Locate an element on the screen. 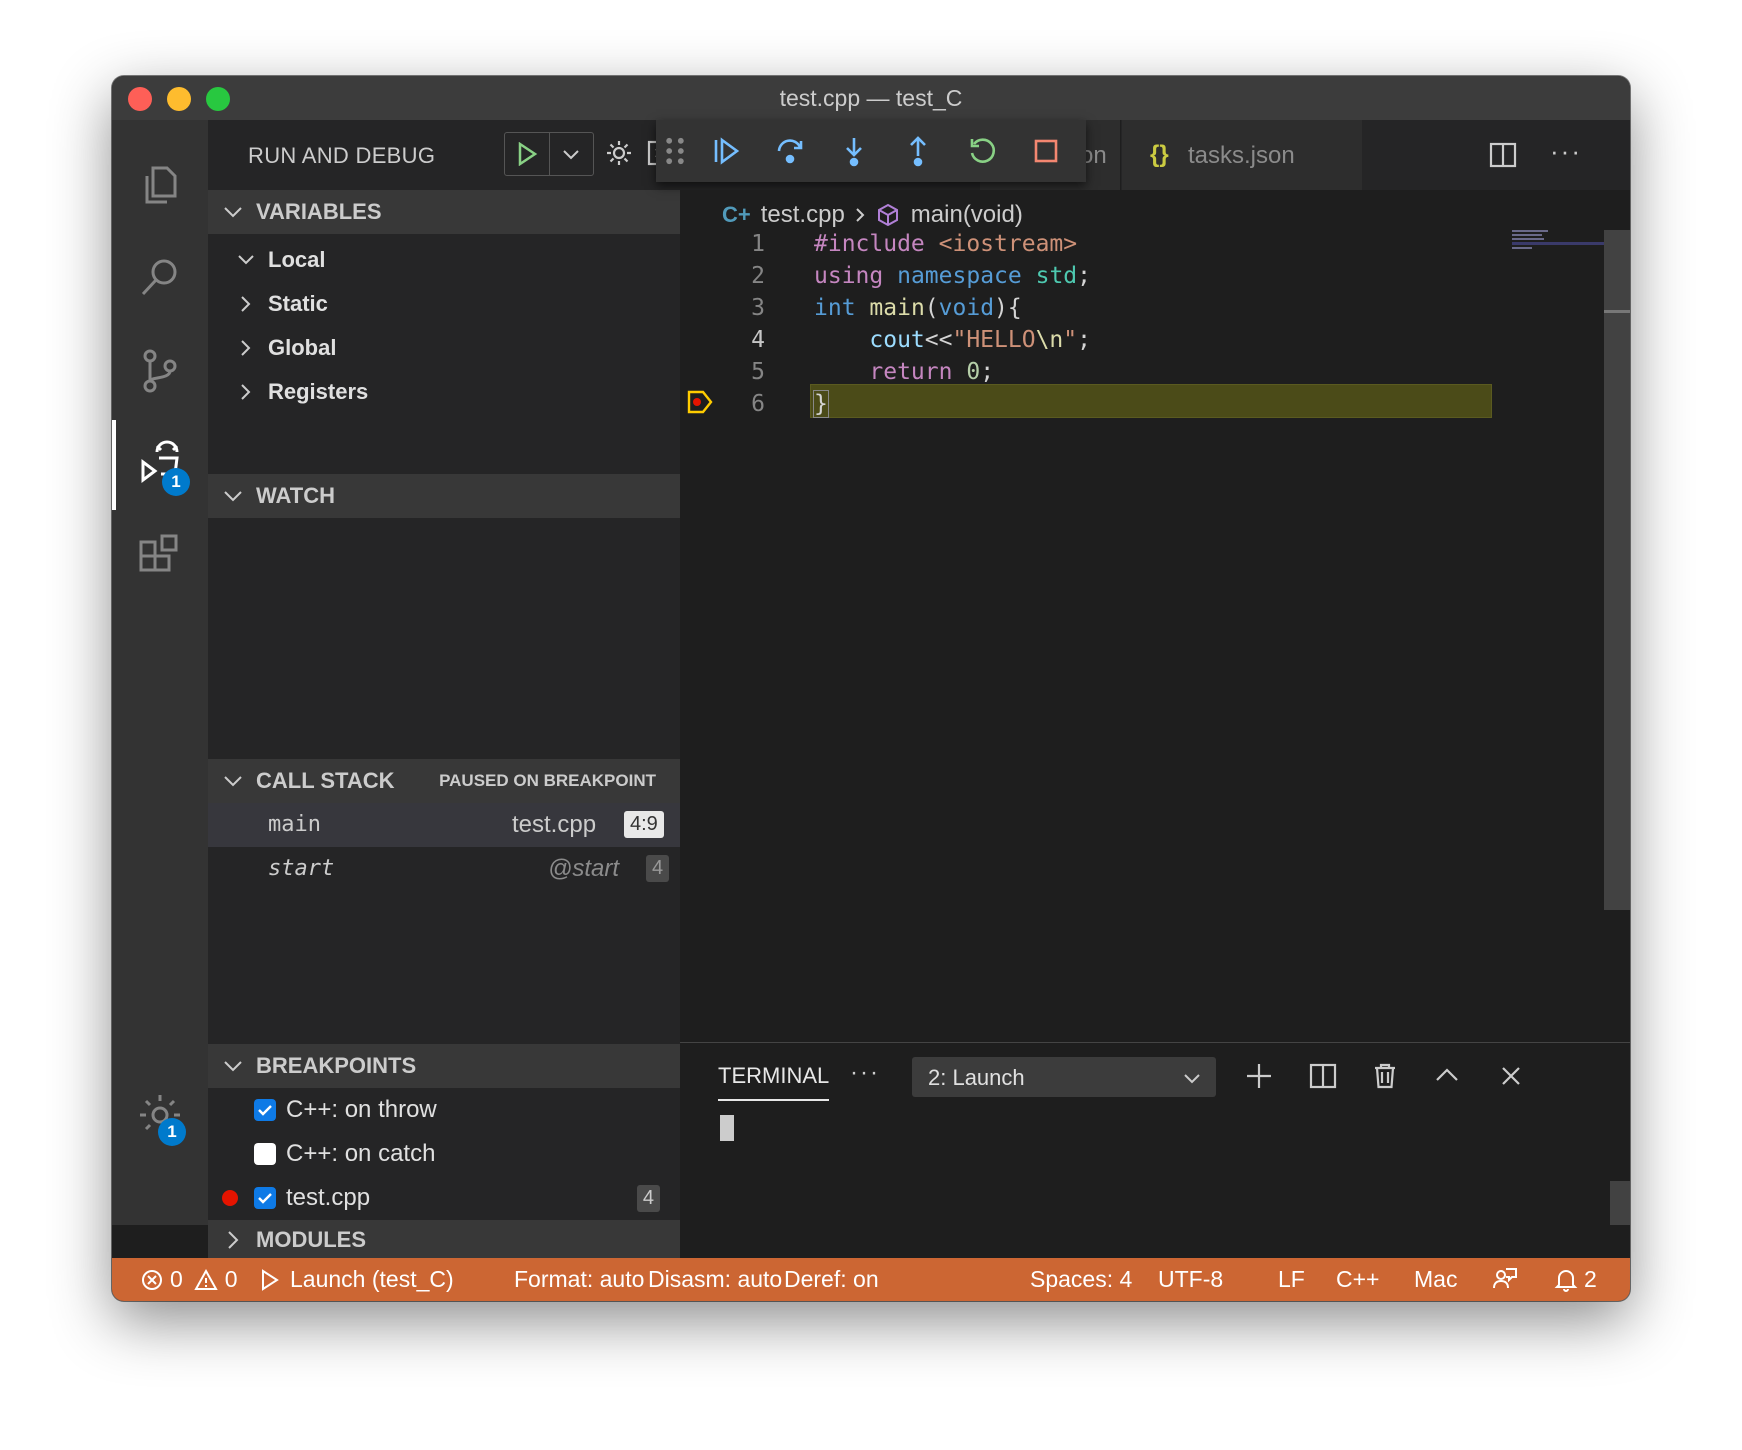 The height and width of the screenshot is (1450, 1742). step-into-button is located at coordinates (854, 151).